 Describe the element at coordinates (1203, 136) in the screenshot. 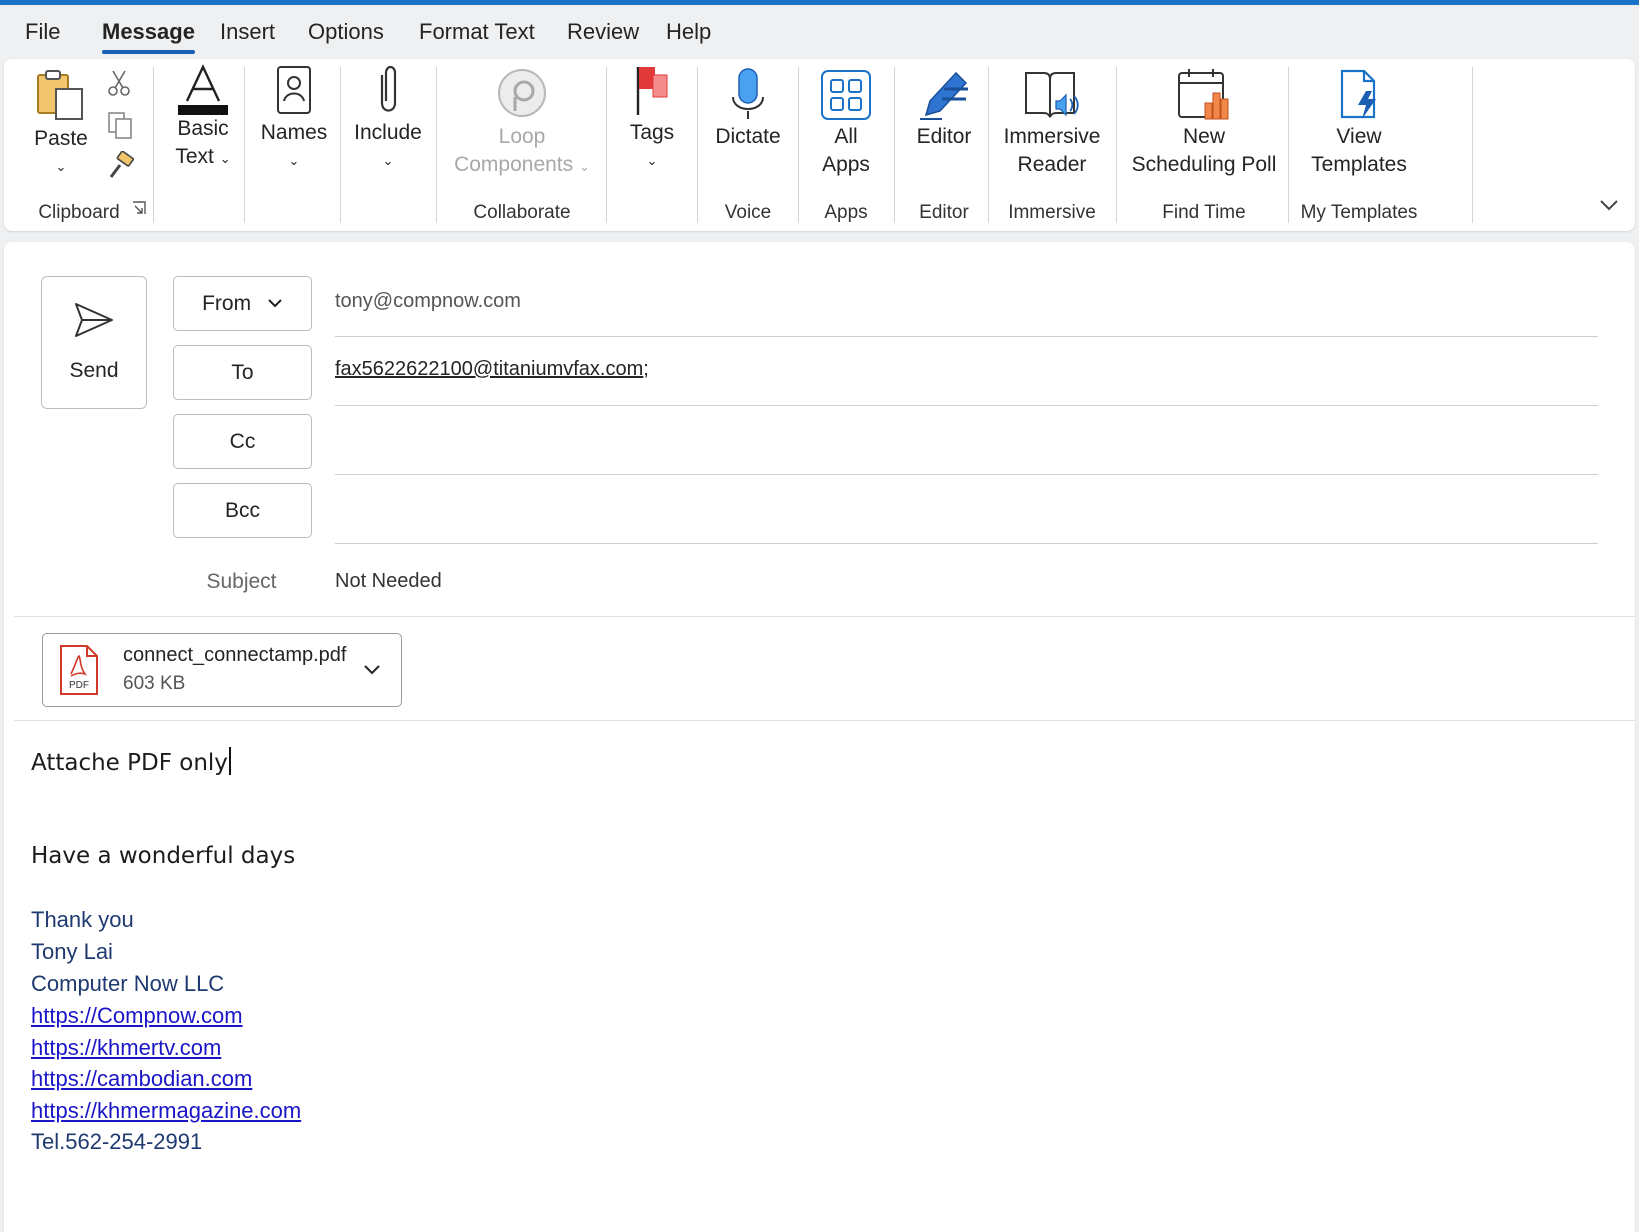

I see `new-scheduling-poll-label-line1: New` at that location.